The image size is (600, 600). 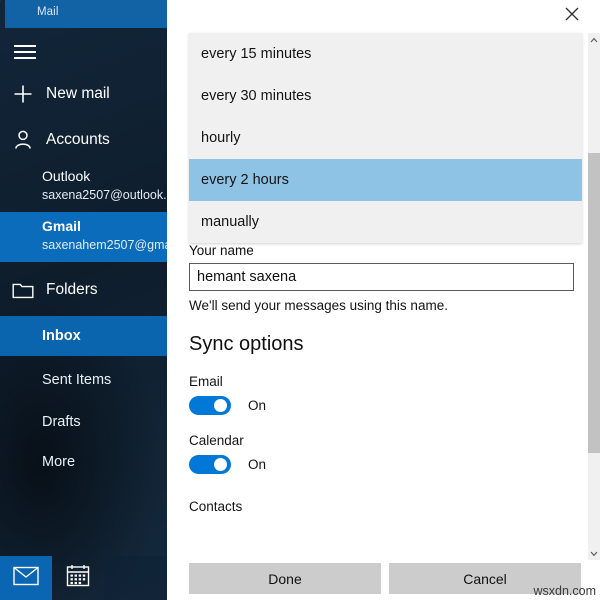 What do you see at coordinates (385, 54) in the screenshot?
I see `dropdown-option-every-15-minutes: every 15 minutes` at bounding box center [385, 54].